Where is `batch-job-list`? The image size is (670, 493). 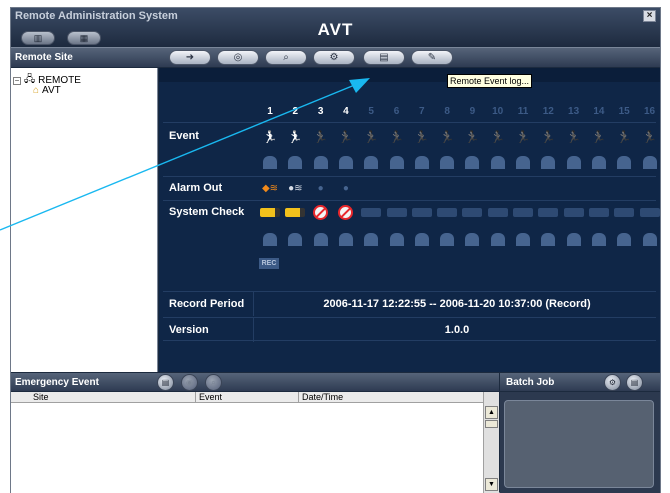 batch-job-list is located at coordinates (579, 444).